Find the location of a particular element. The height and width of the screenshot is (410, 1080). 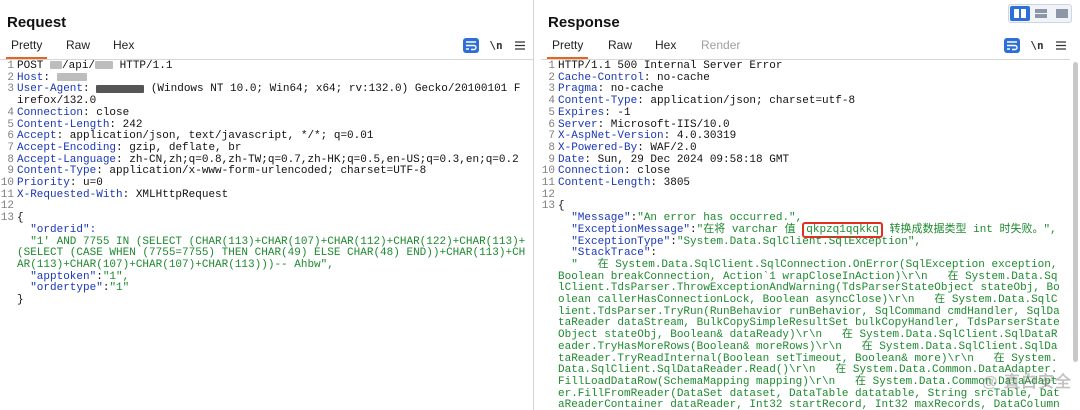

request-code-line: "ordertype":"1" is located at coordinates (266, 289).